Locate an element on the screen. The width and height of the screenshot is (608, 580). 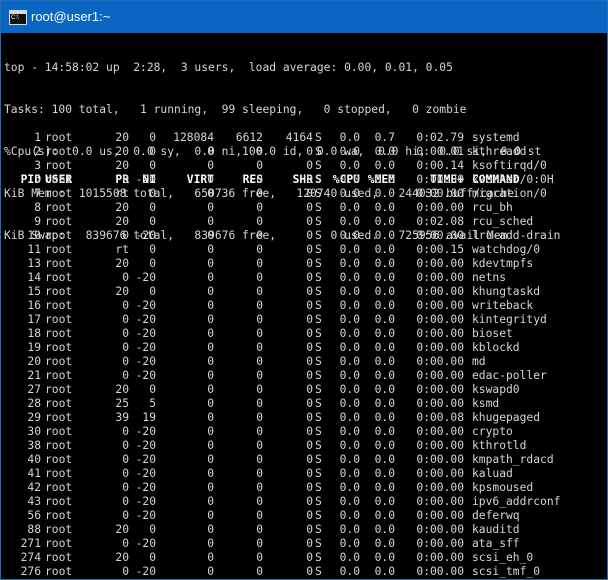
table-row: 276 root 0 -20 0 0 0 S 0.0 0.0 0:00.00 scsi_tmf_0 is located at coordinates (304, 572).